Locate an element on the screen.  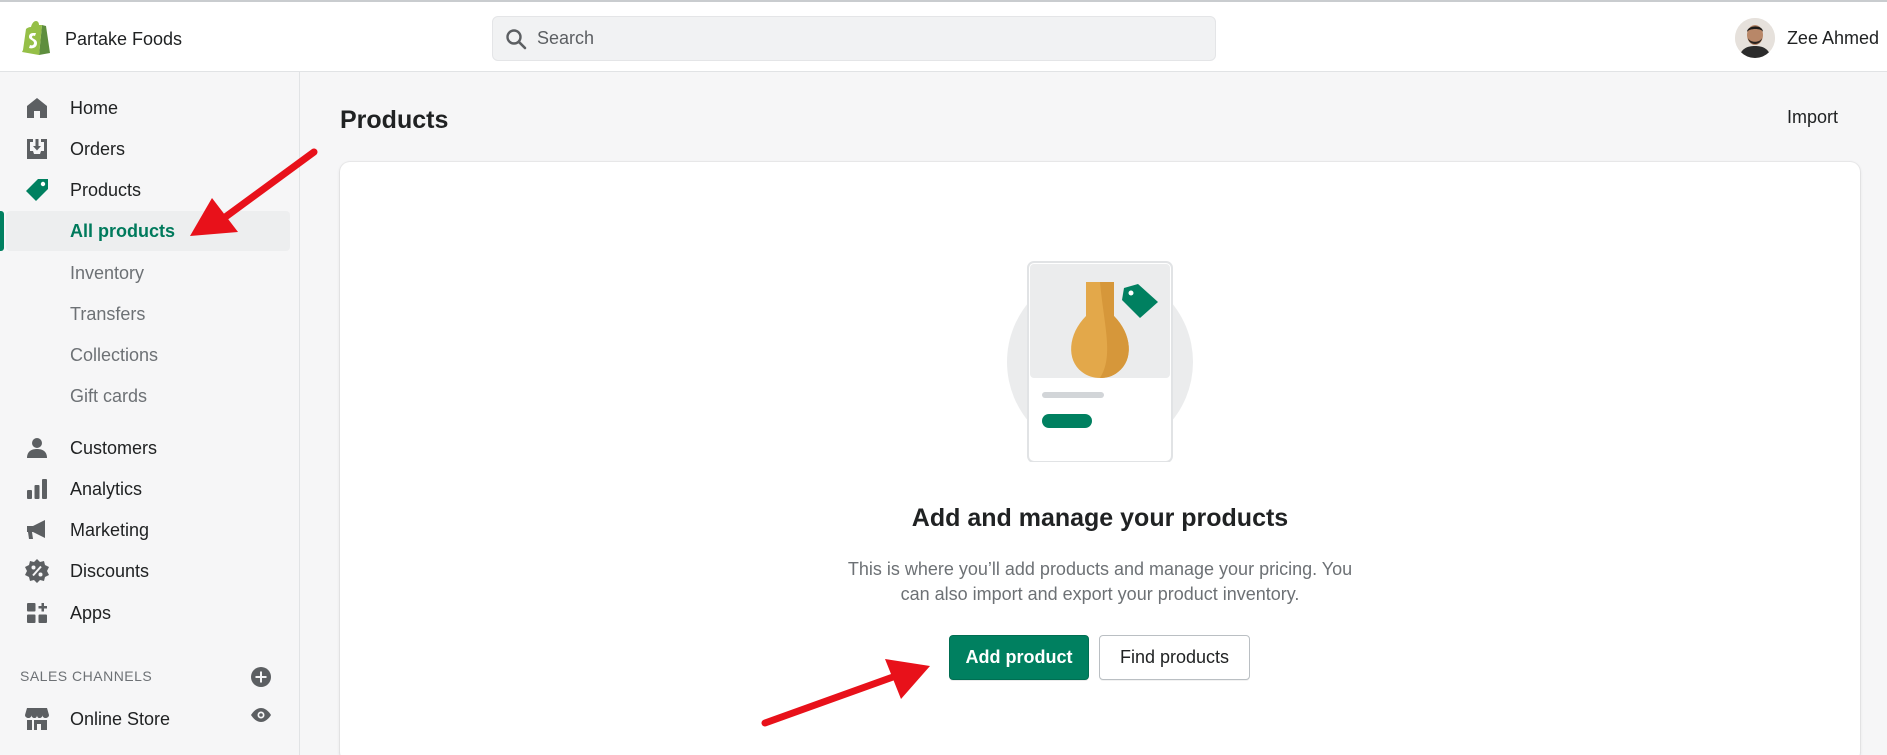
search-bar is located at coordinates (854, 38).